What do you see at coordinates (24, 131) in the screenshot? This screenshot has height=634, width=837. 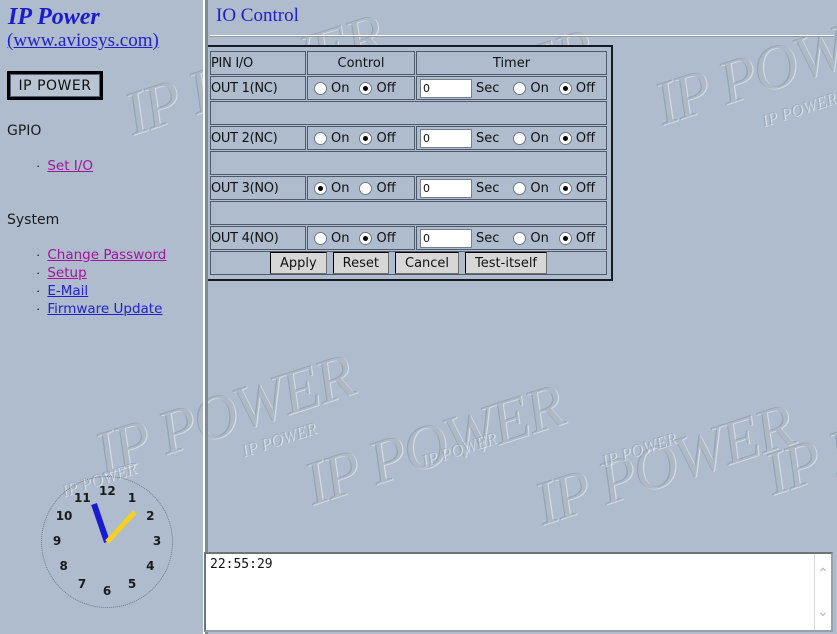 I see `gpio-section-title: GPIO` at bounding box center [24, 131].